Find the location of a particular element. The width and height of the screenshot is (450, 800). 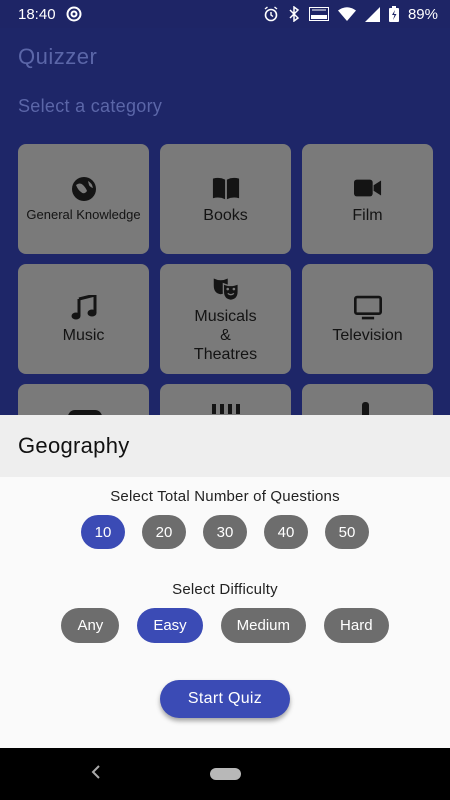

status-left: 18:40 is located at coordinates (50, 14).